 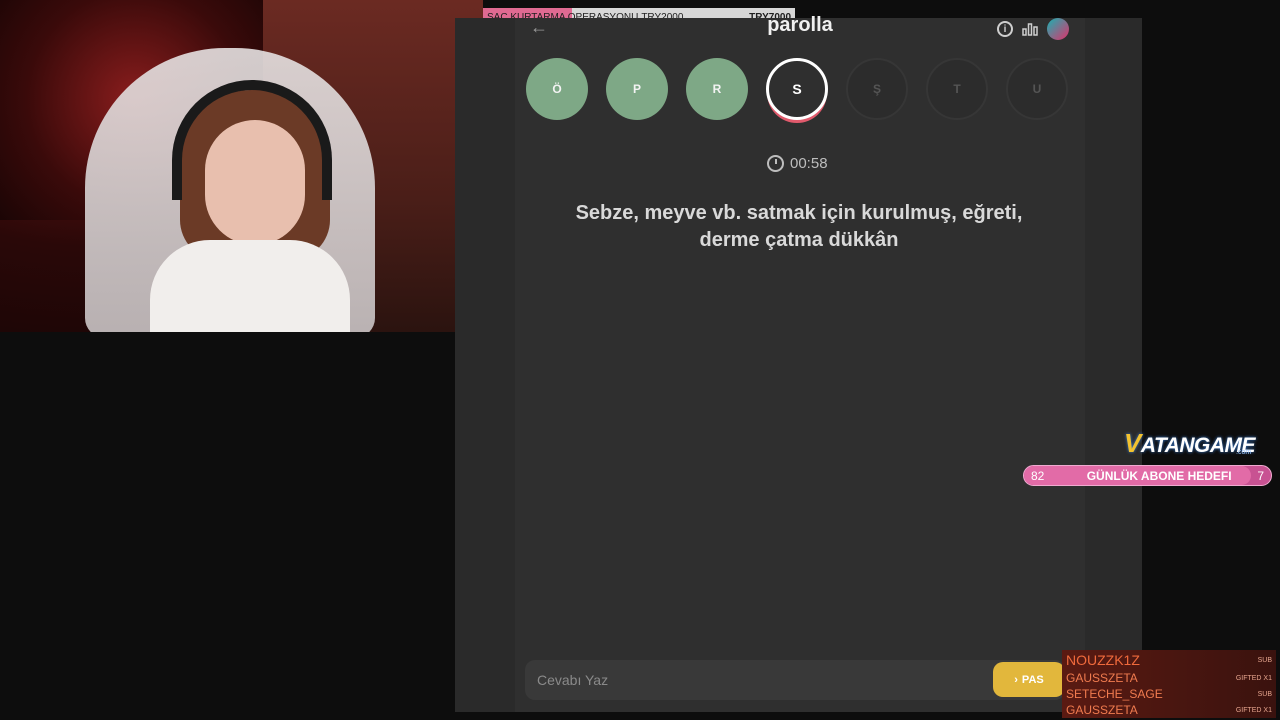 I want to click on letter-circle-current: S, so click(x=797, y=89).